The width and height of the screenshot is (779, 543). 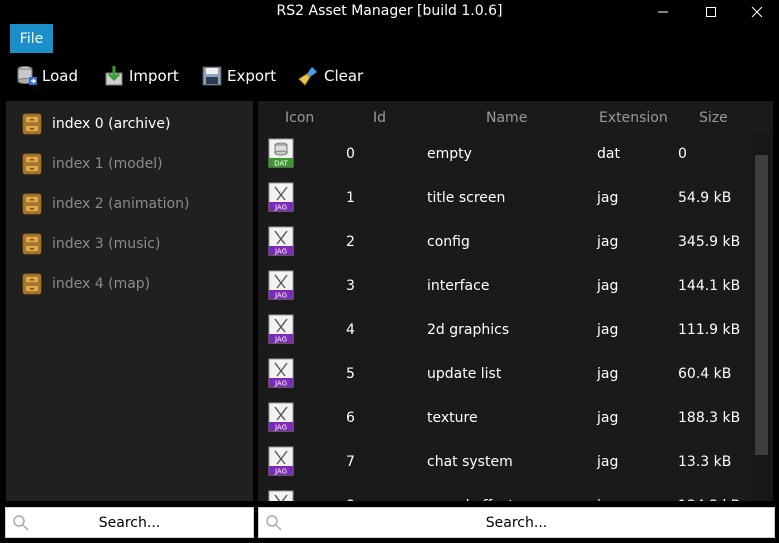 I want to click on table-row: DAT 0 empty dat 0, so click(x=505, y=158).